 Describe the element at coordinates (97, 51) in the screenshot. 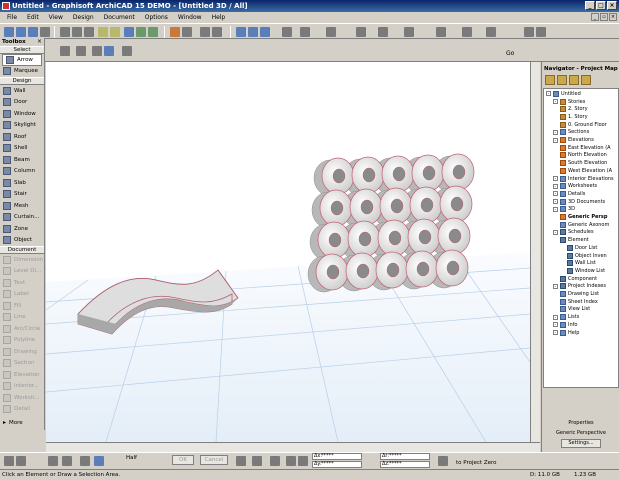

I see `single-floor-icon` at that location.